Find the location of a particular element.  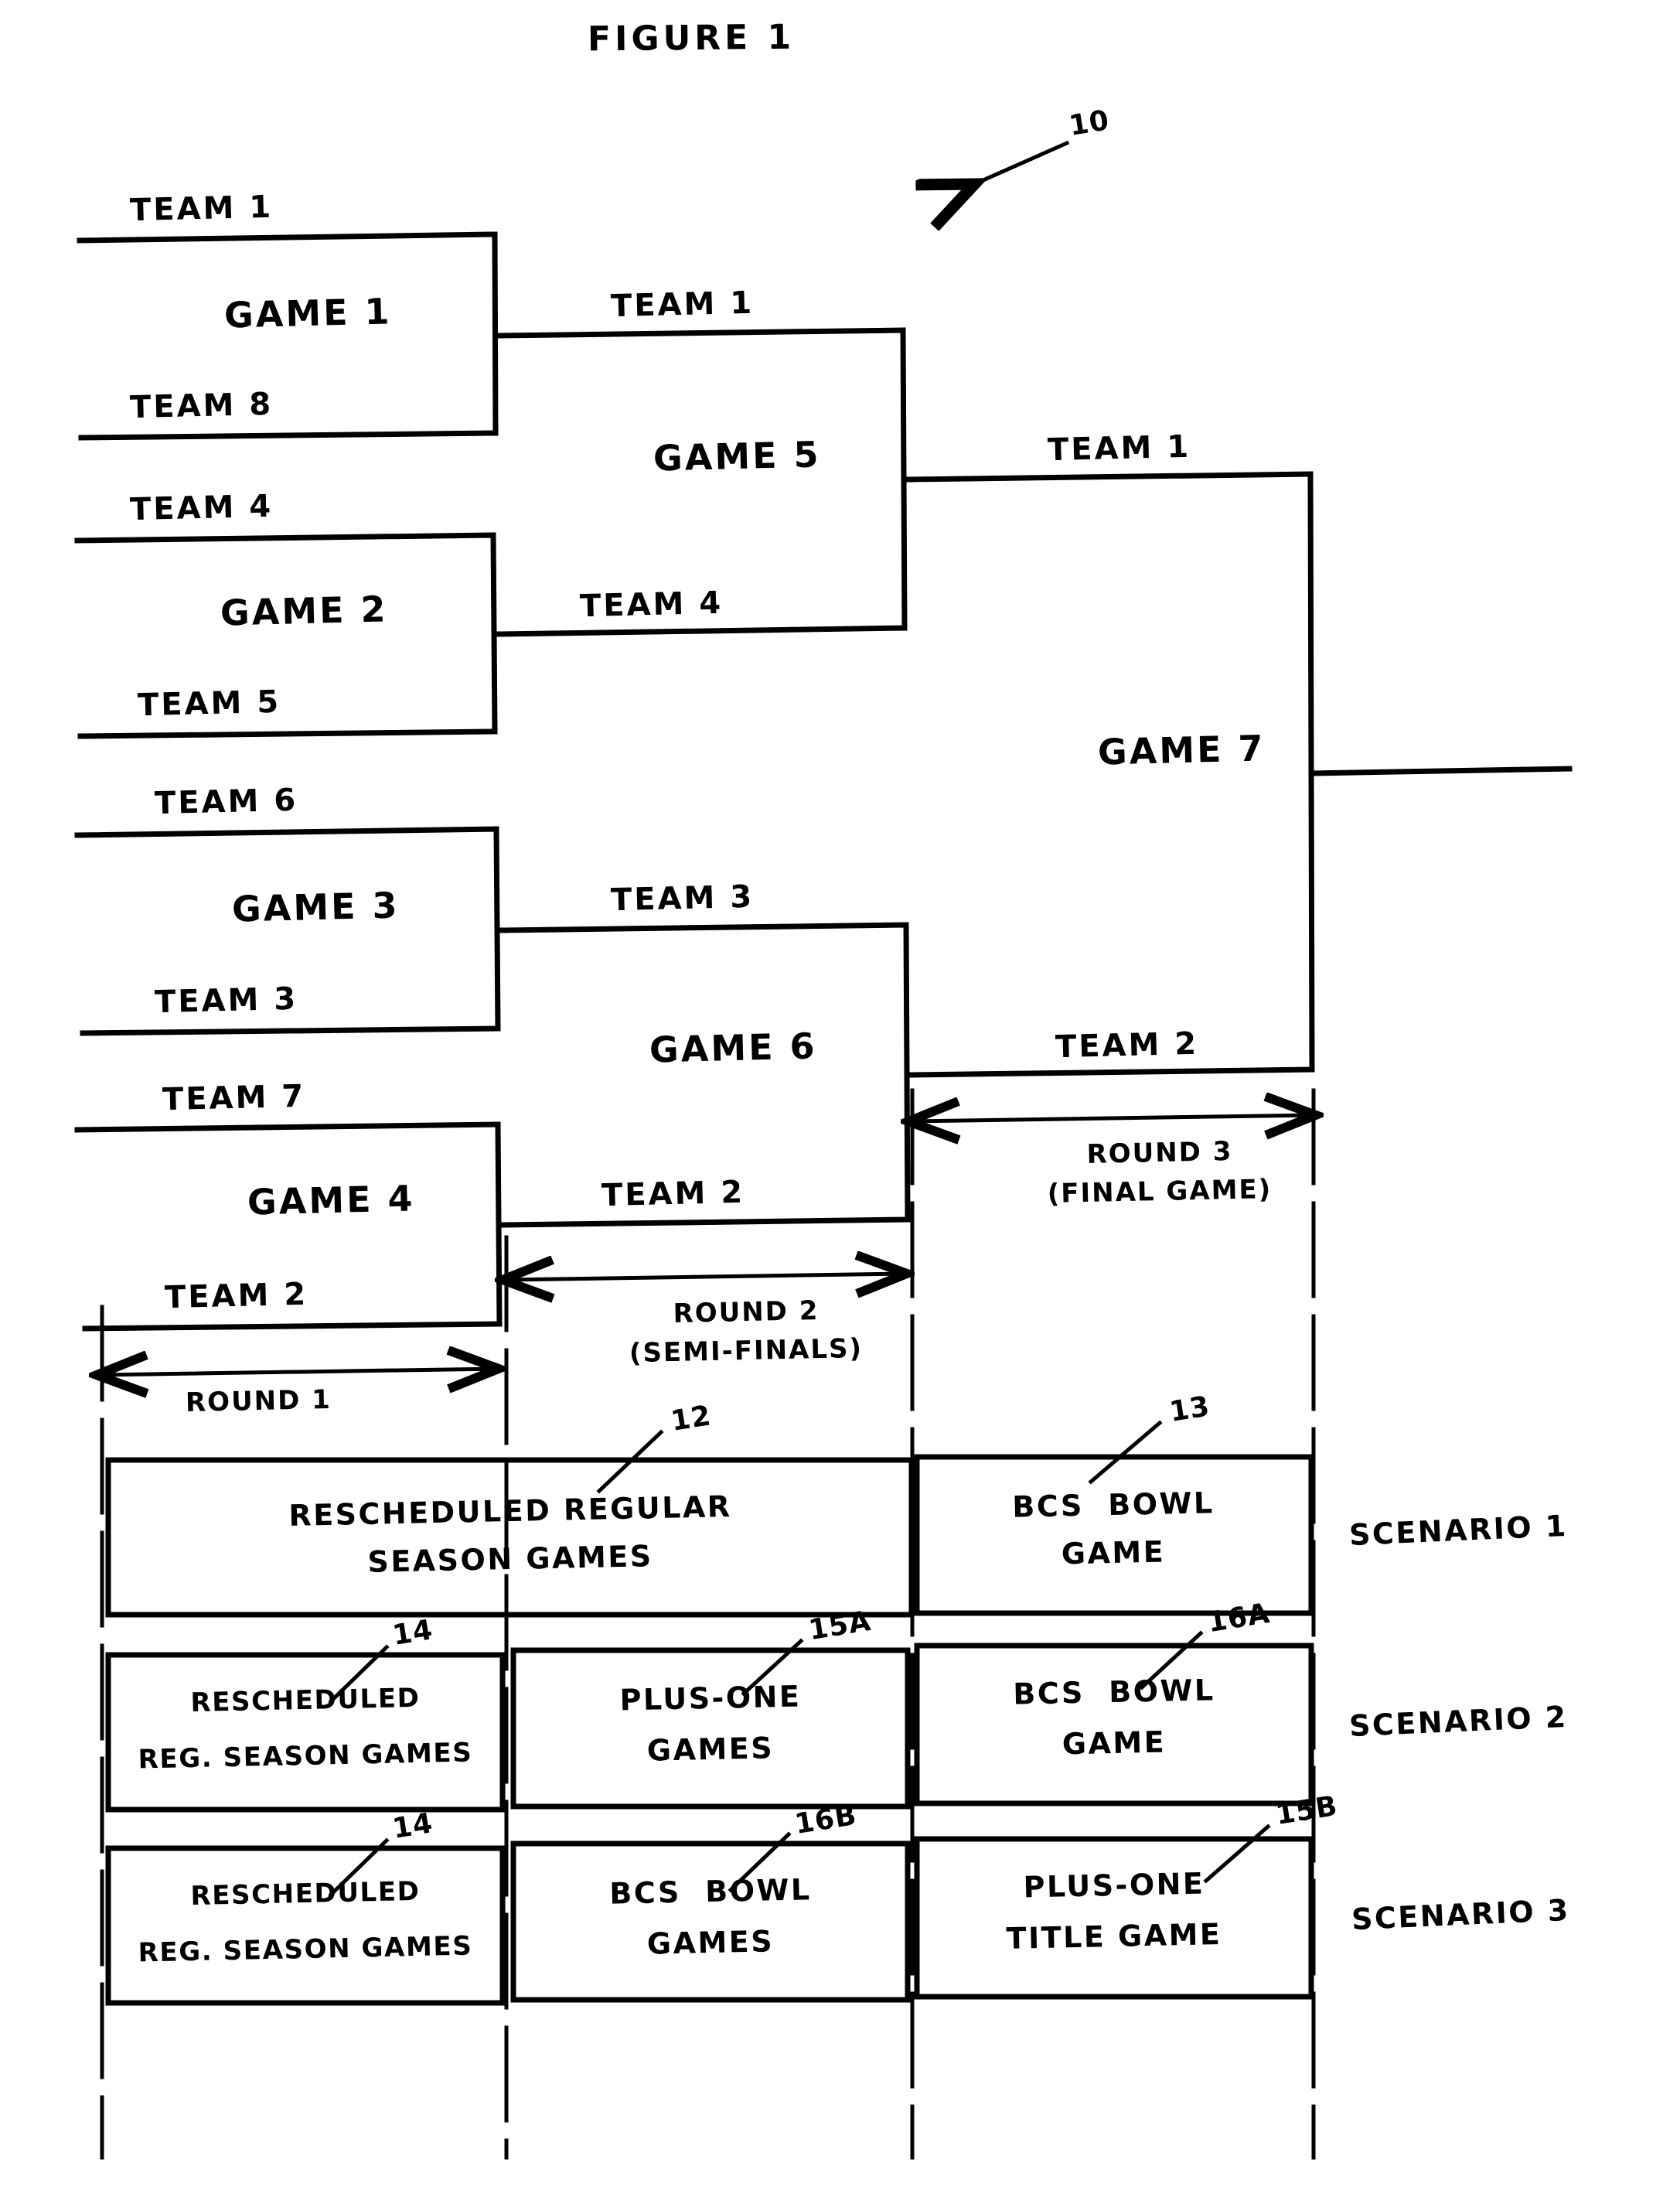

scenario2-cell3-line2: GAME is located at coordinates (1114, 1744).